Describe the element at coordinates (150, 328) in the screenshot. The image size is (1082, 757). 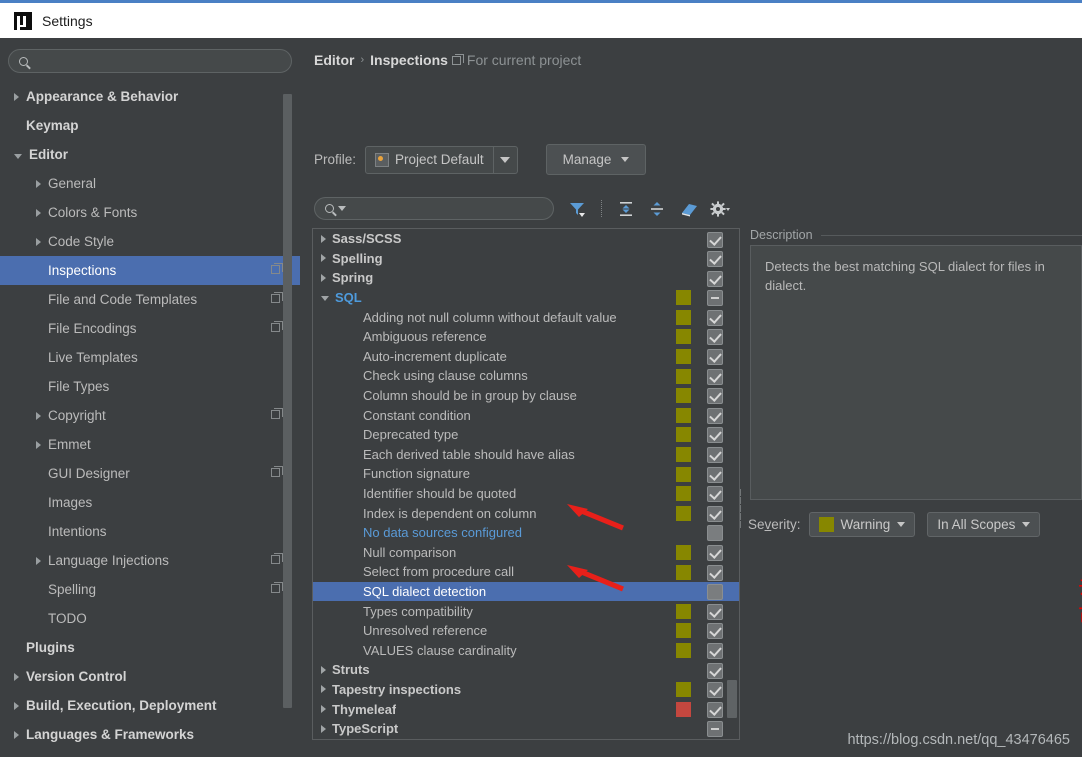
I see `sidebar-item-file-encodings: File Encodings` at that location.